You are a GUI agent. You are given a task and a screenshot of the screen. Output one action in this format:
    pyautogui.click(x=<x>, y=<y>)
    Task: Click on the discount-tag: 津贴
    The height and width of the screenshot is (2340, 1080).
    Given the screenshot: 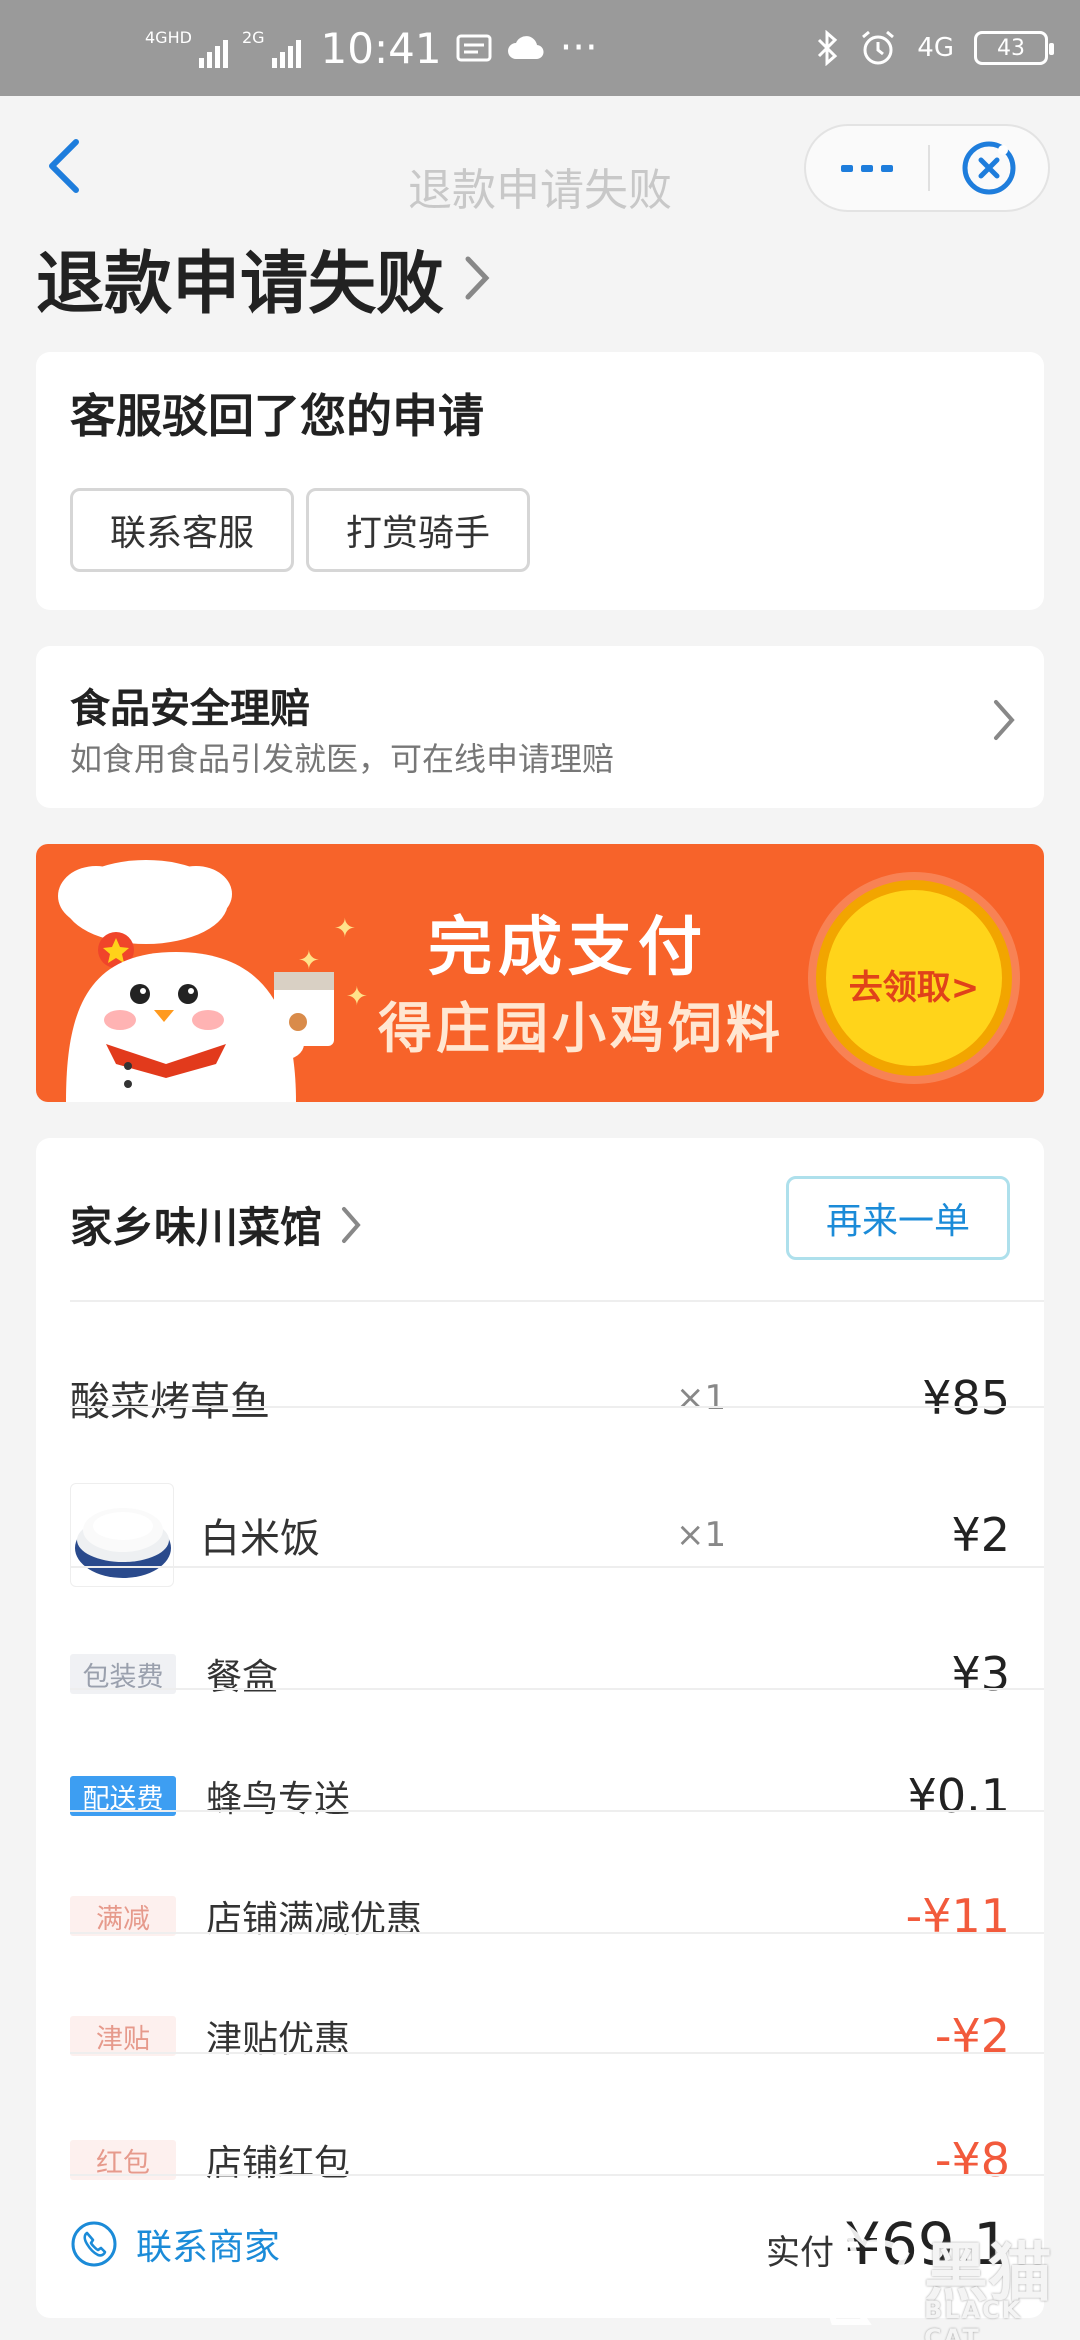 What is the action you would take?
    pyautogui.click(x=123, y=2036)
    